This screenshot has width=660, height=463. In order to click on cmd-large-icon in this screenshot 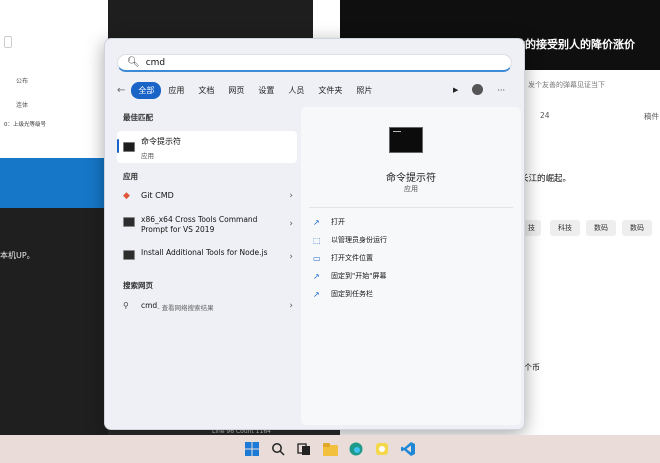, I will do `click(406, 140)`.